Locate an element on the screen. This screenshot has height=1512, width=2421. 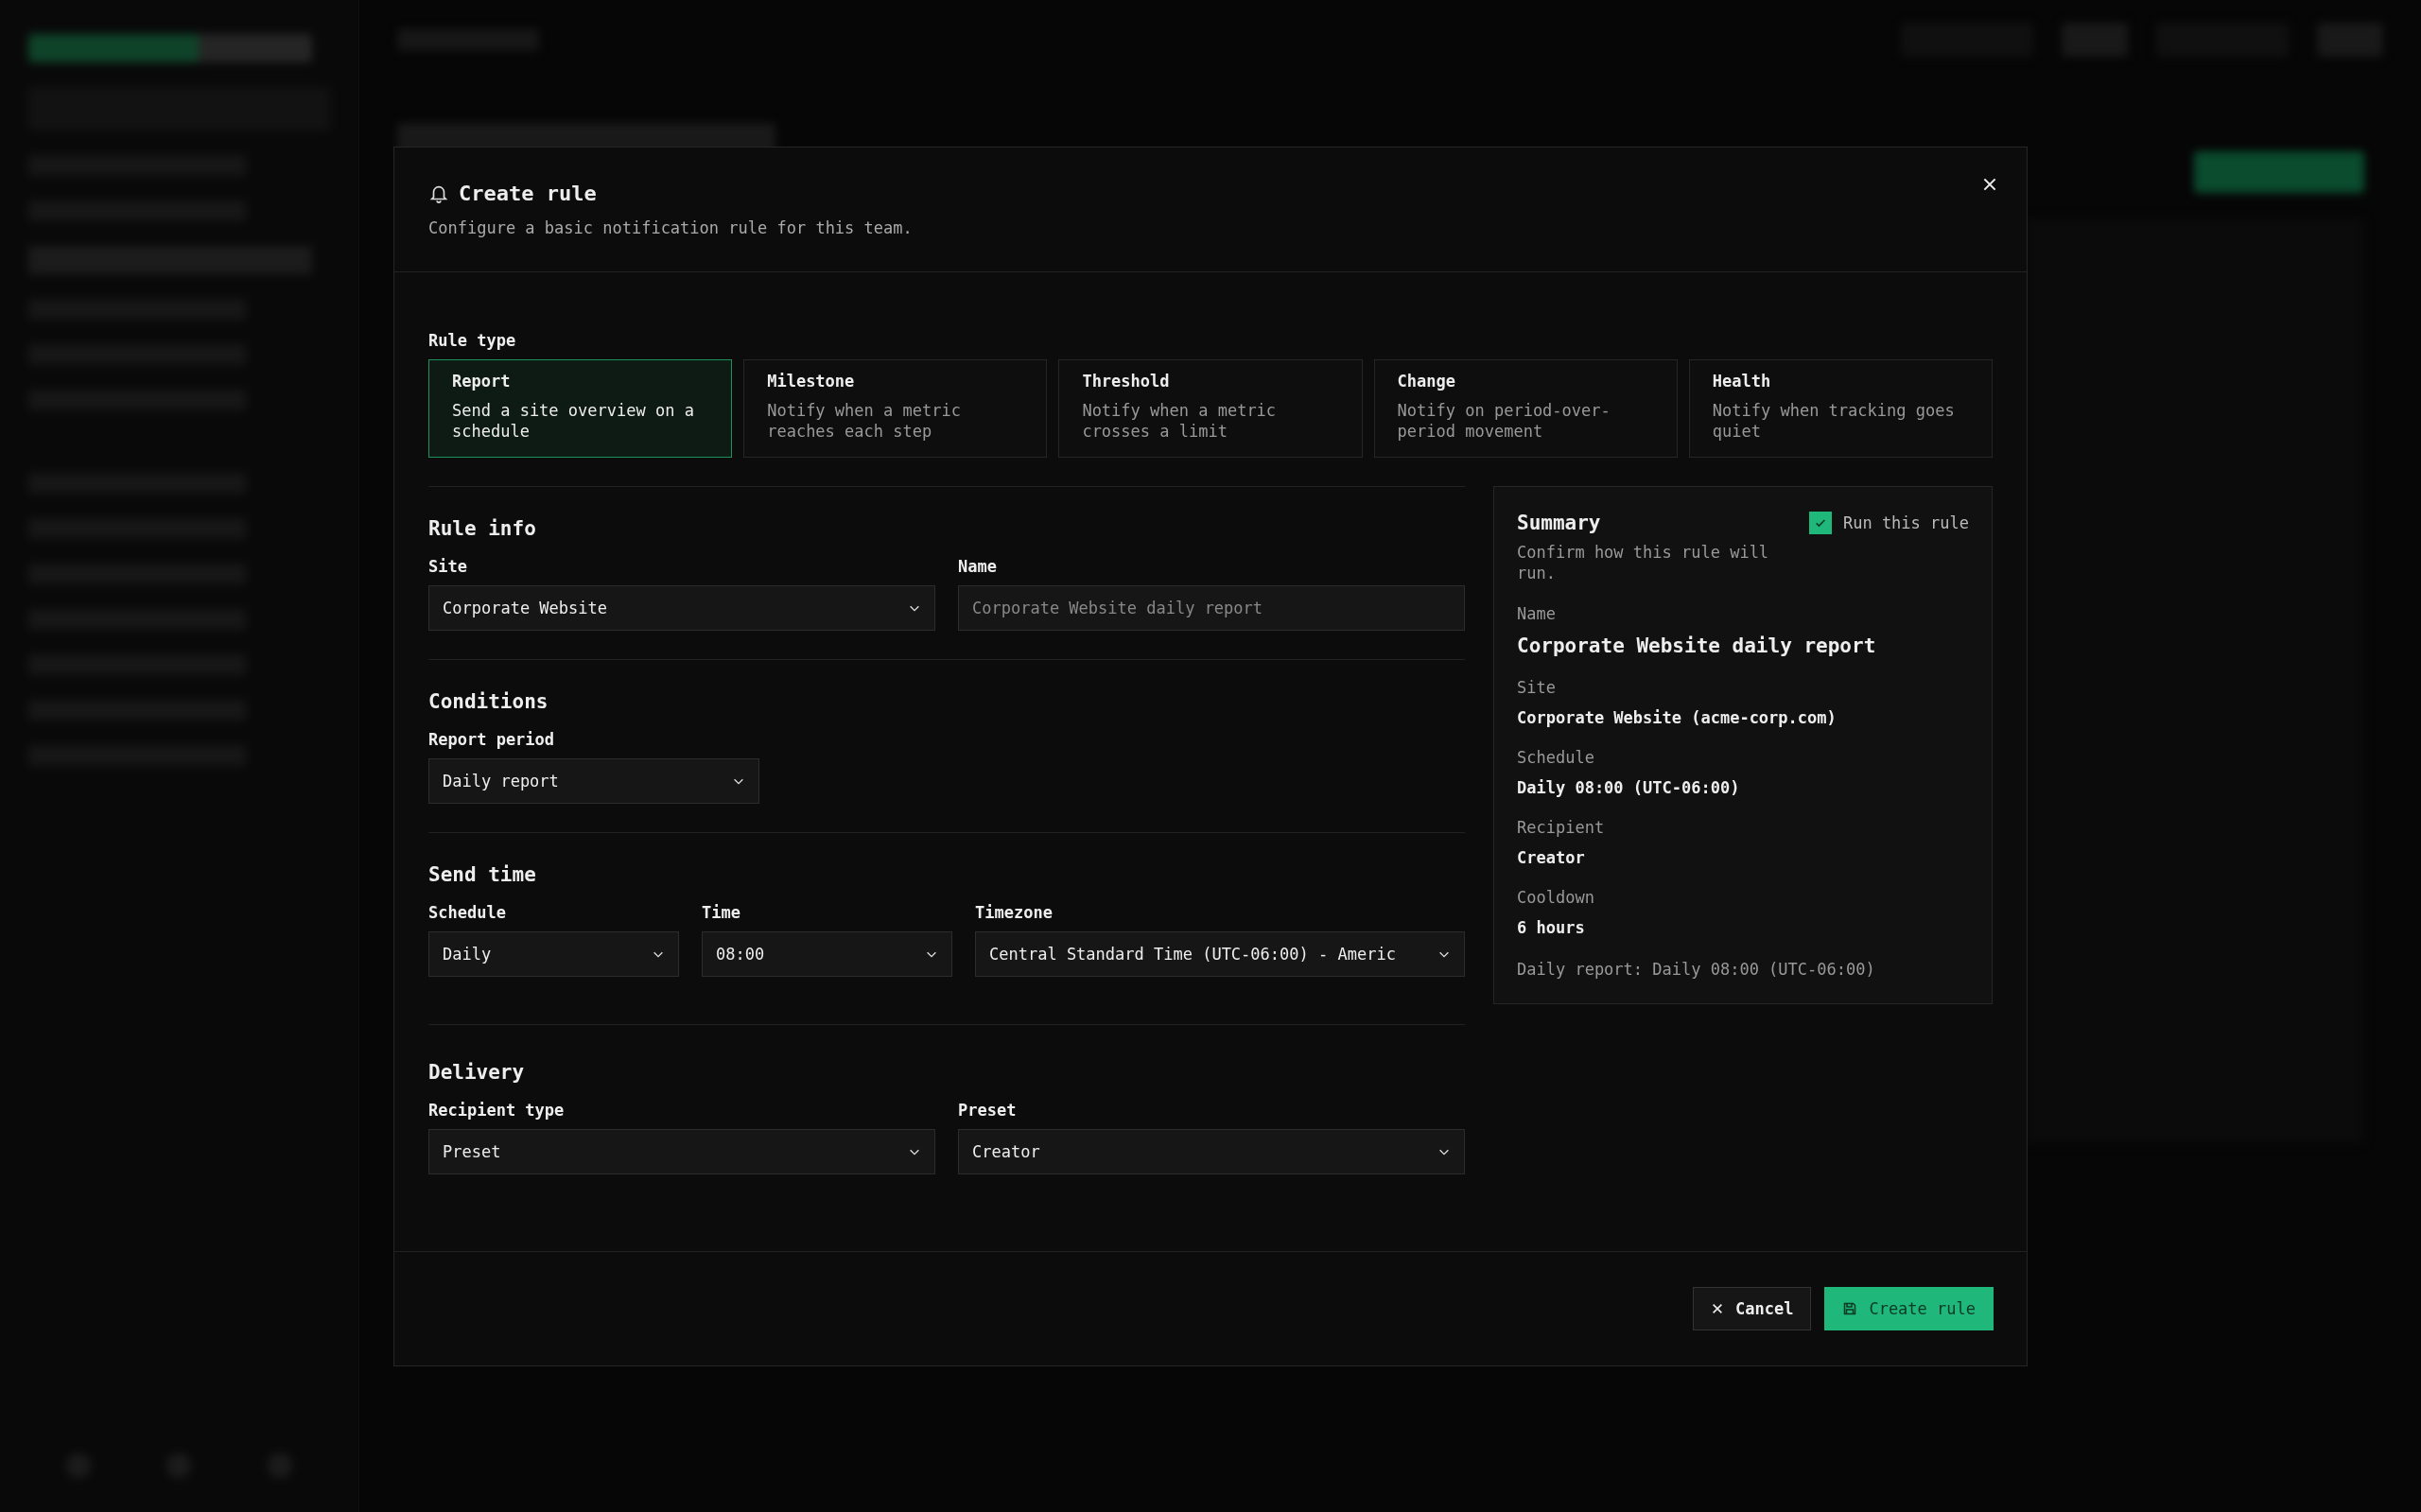
summary-value: 6 hours is located at coordinates (1551, 928).